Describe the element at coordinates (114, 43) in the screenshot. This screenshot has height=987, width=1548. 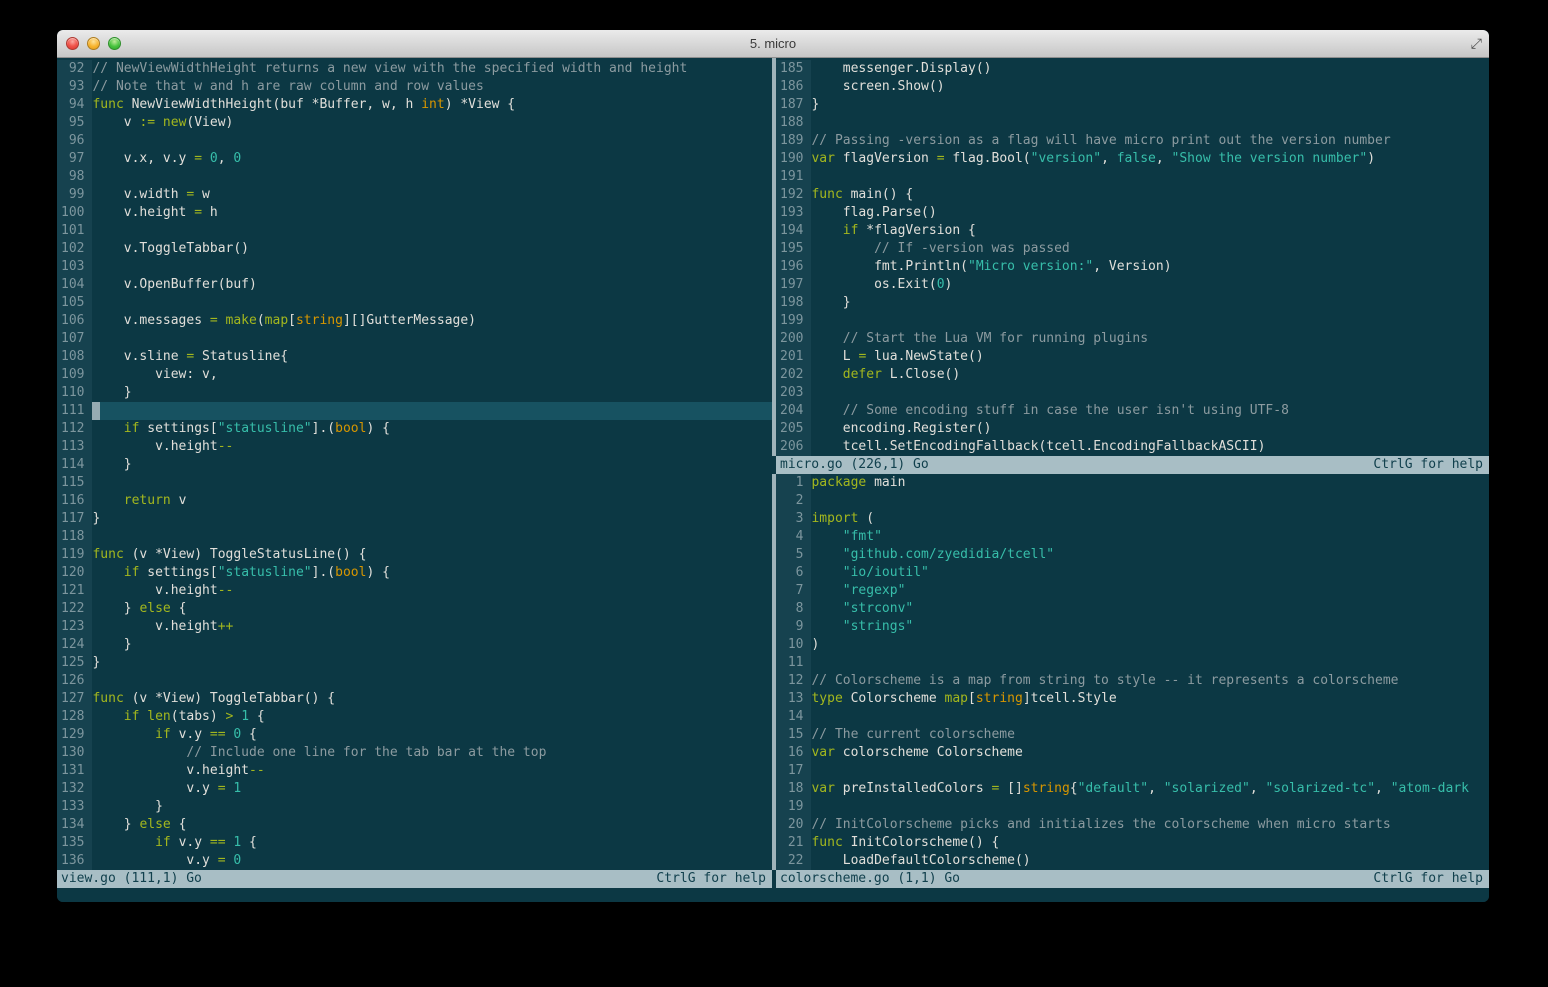
I see `zoom-button` at that location.